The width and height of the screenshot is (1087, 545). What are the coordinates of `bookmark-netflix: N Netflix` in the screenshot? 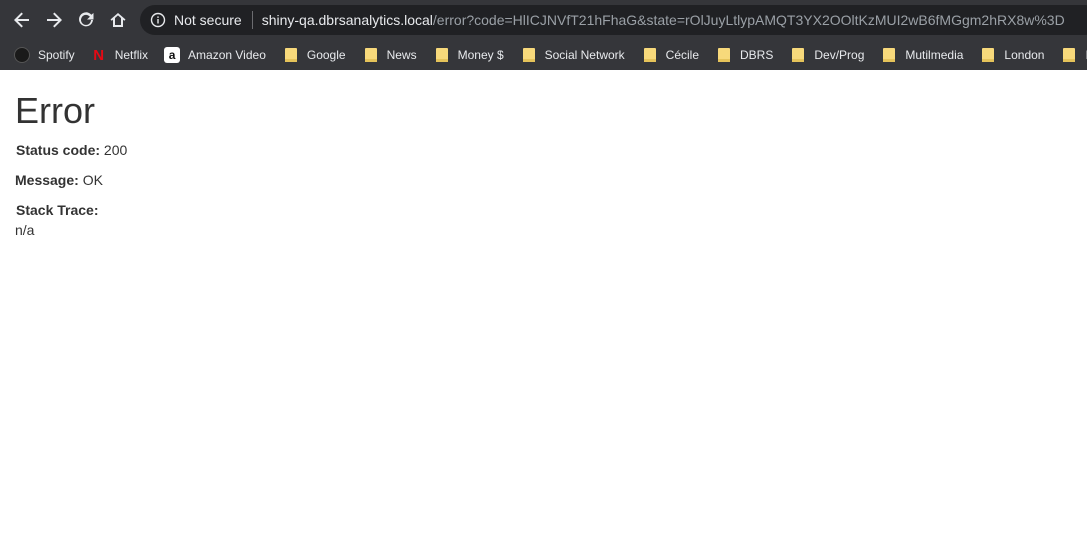 It's located at (123, 55).